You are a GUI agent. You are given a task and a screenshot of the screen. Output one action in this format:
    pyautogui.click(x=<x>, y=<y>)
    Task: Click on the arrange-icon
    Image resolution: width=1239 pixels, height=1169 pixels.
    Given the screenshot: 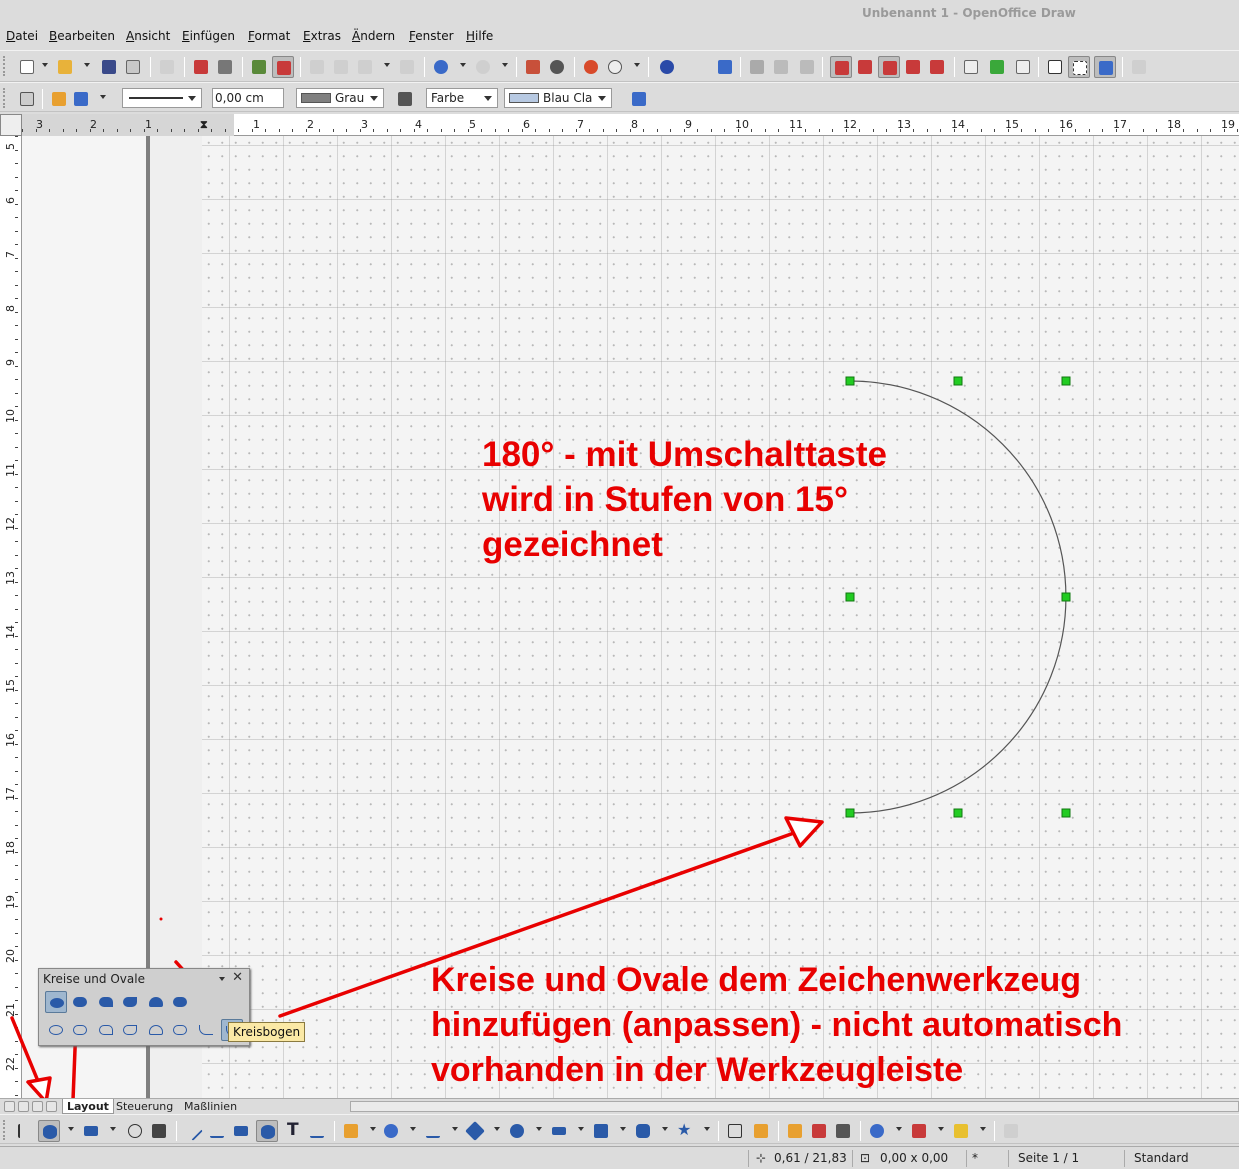 What is the action you would take?
    pyautogui.click(x=961, y=1131)
    